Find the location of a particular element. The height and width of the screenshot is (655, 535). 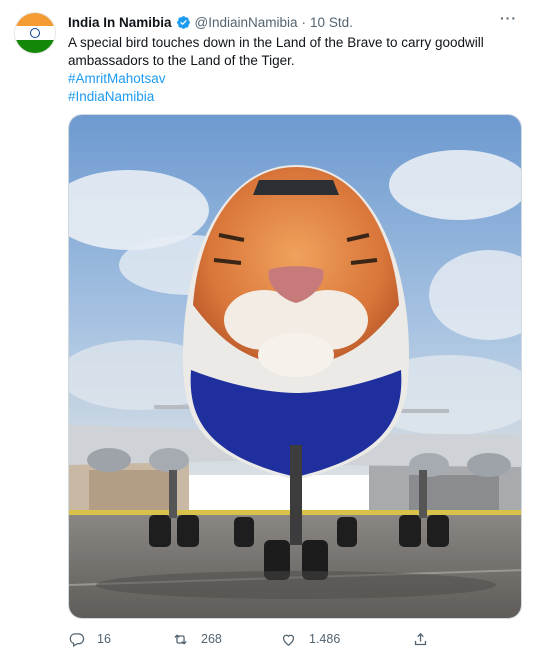

reply-icon is located at coordinates (77, 639).